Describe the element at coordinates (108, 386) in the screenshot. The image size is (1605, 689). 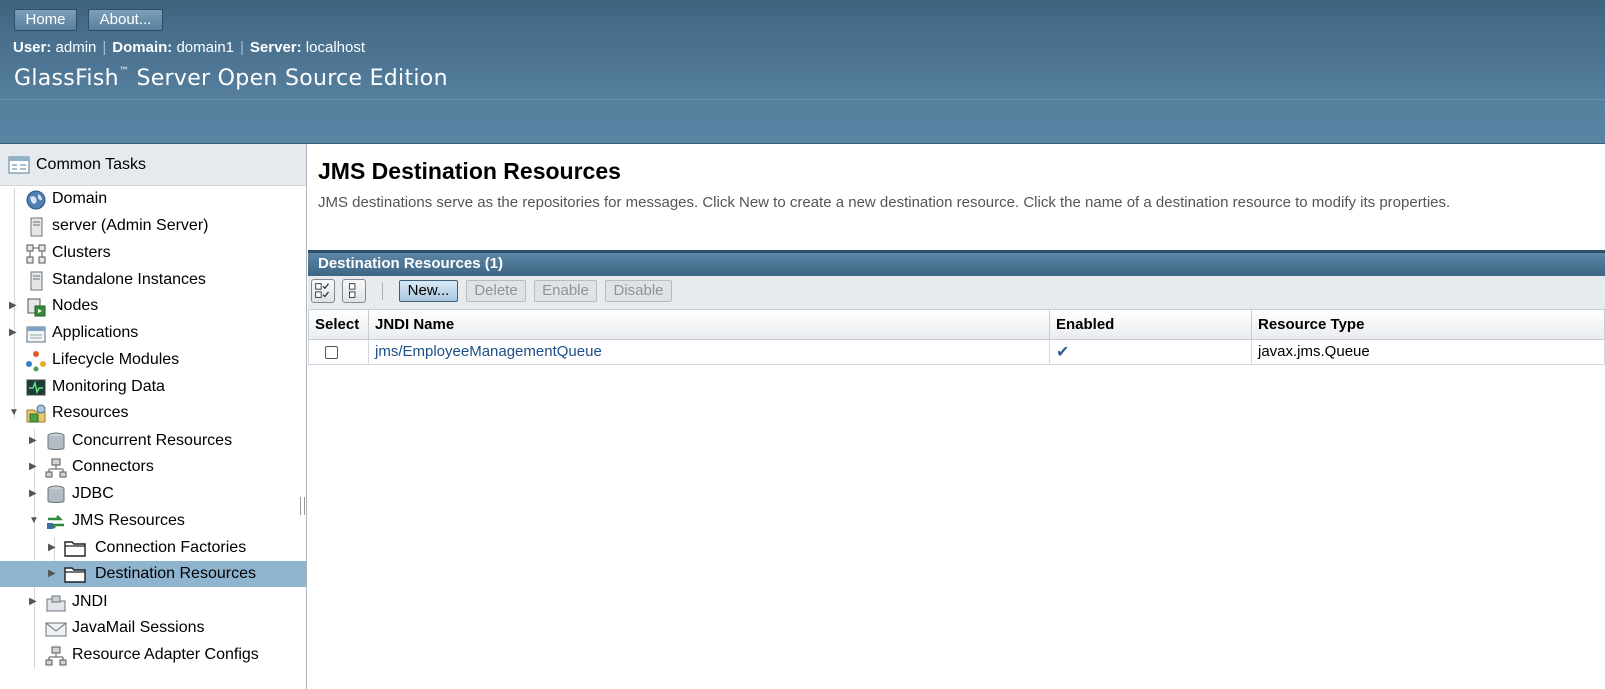
I see `tree-label: Monitoring Data` at that location.